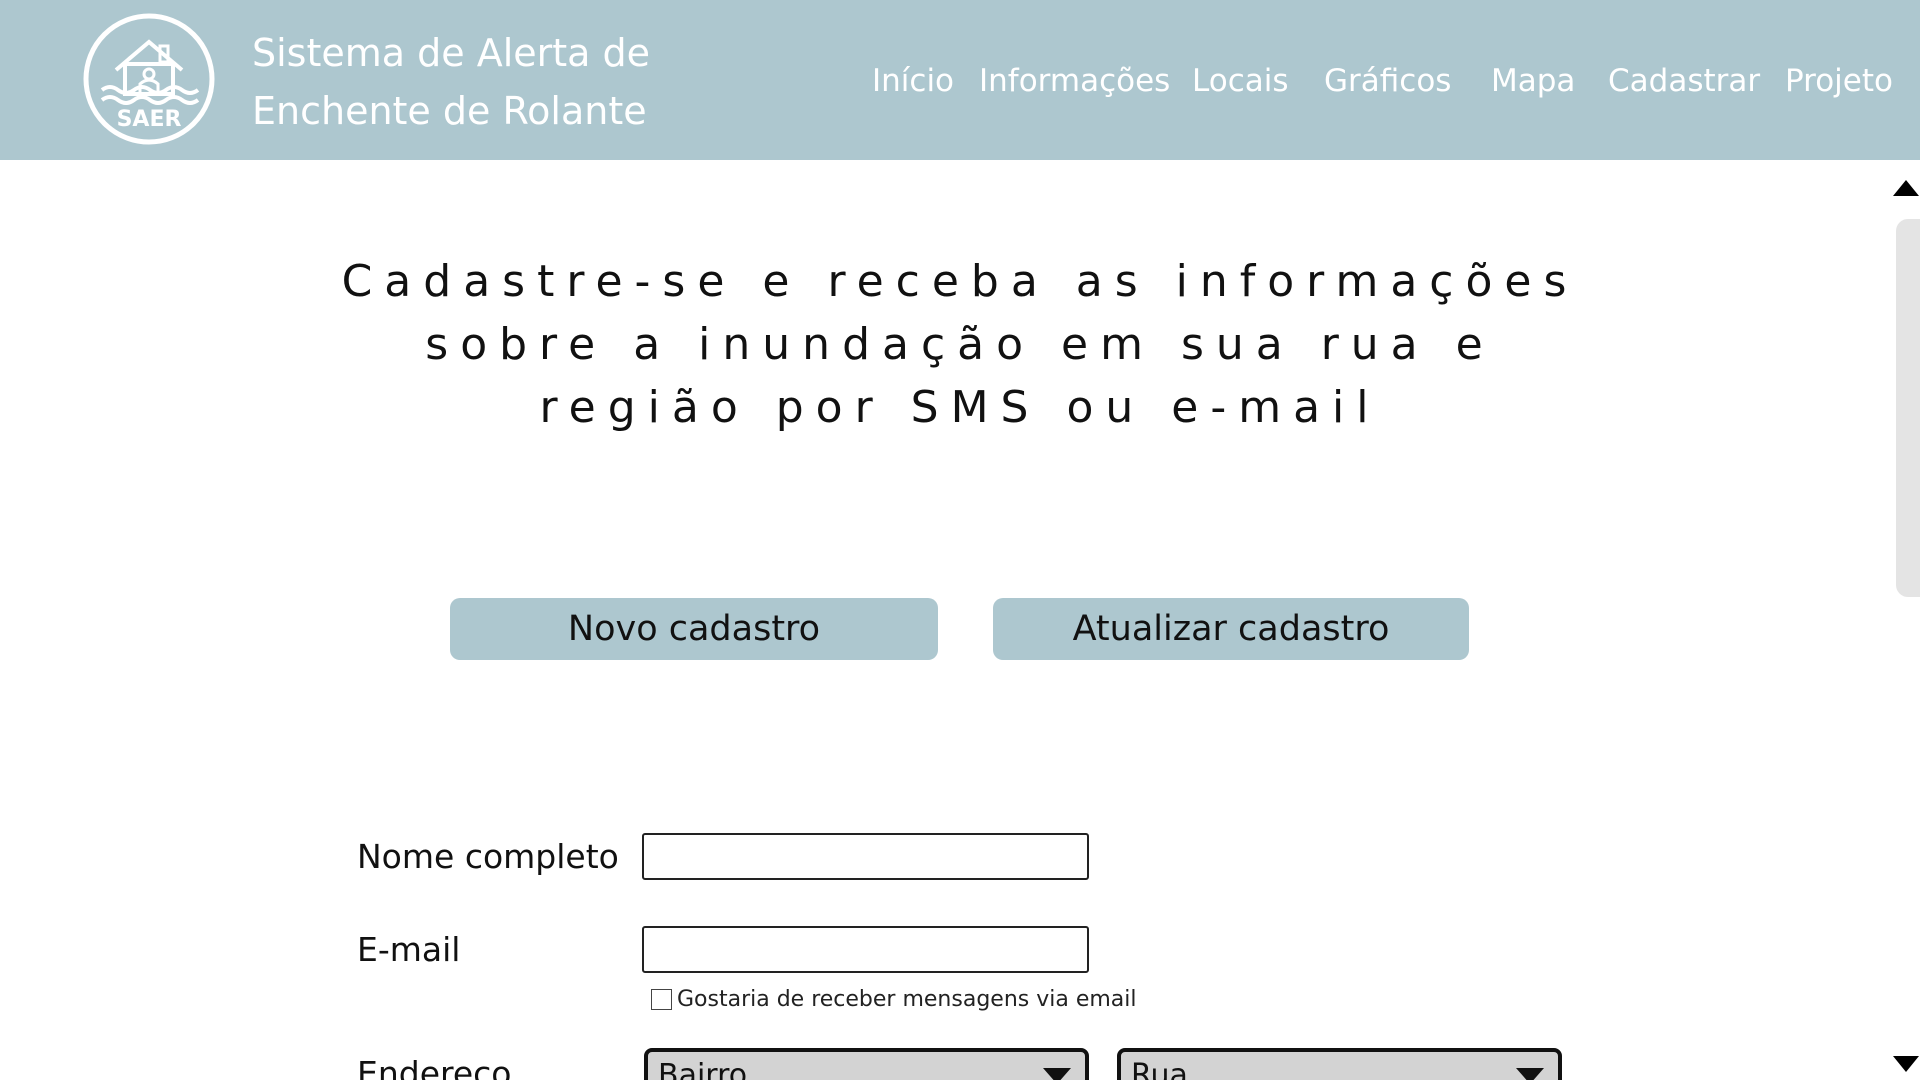 This screenshot has height=1080, width=1920. I want to click on nav-mapa: Mapa, so click(1533, 81).